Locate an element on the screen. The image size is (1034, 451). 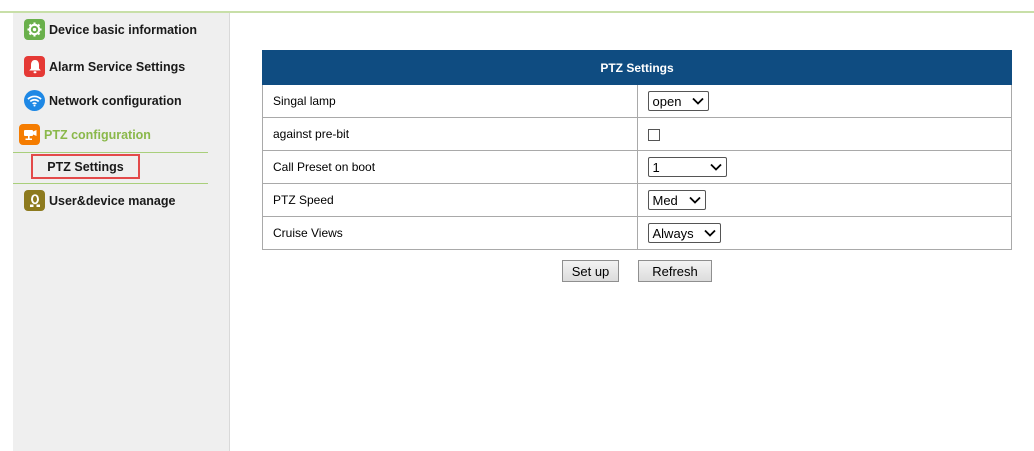
sidebar-item-label: Device basic information is located at coordinates (123, 29).